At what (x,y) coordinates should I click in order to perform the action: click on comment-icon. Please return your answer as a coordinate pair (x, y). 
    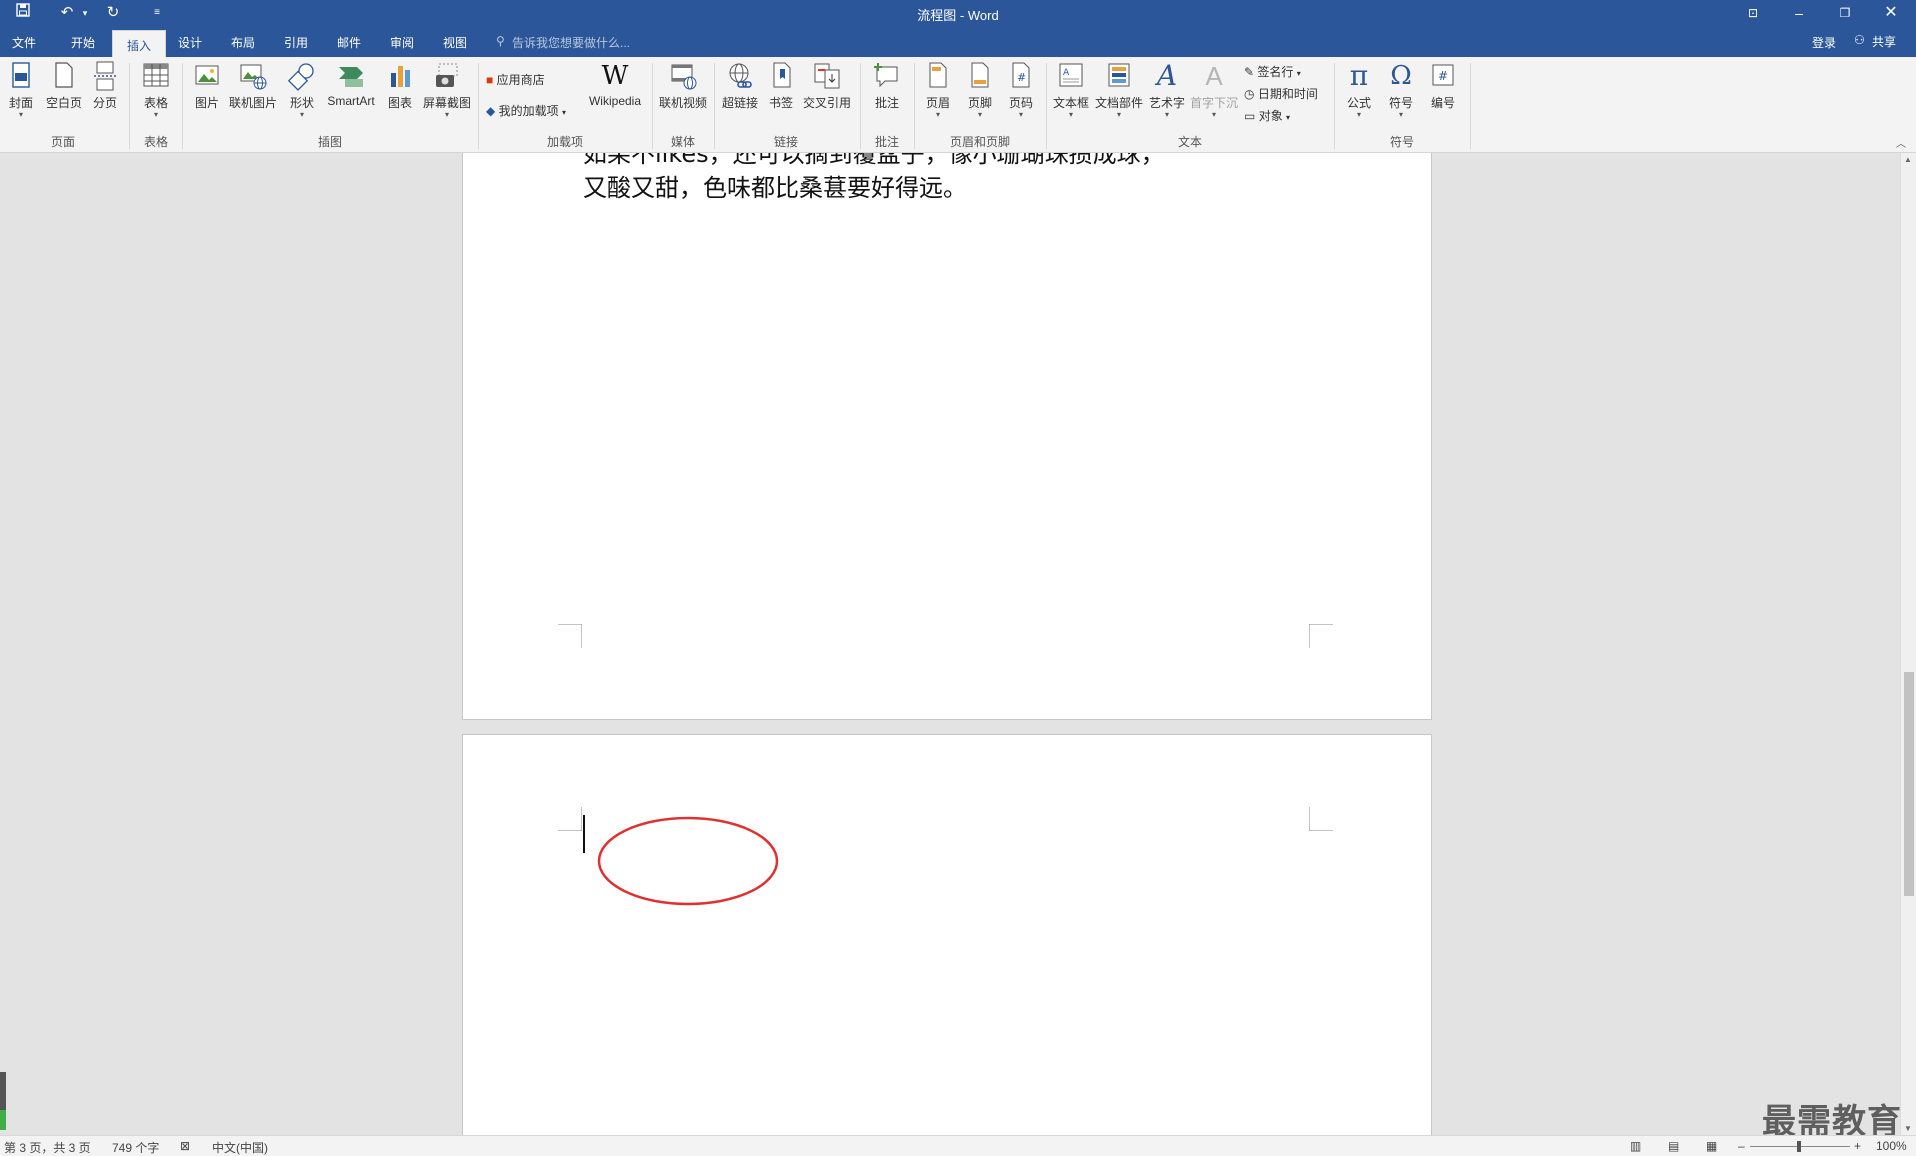
    Looking at the image, I should click on (887, 76).